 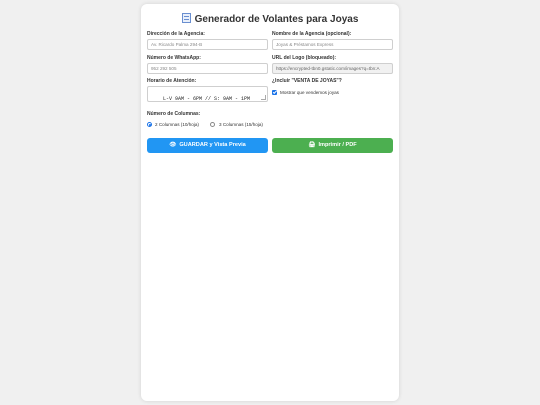 I want to click on document-icon, so click(x=186, y=18).